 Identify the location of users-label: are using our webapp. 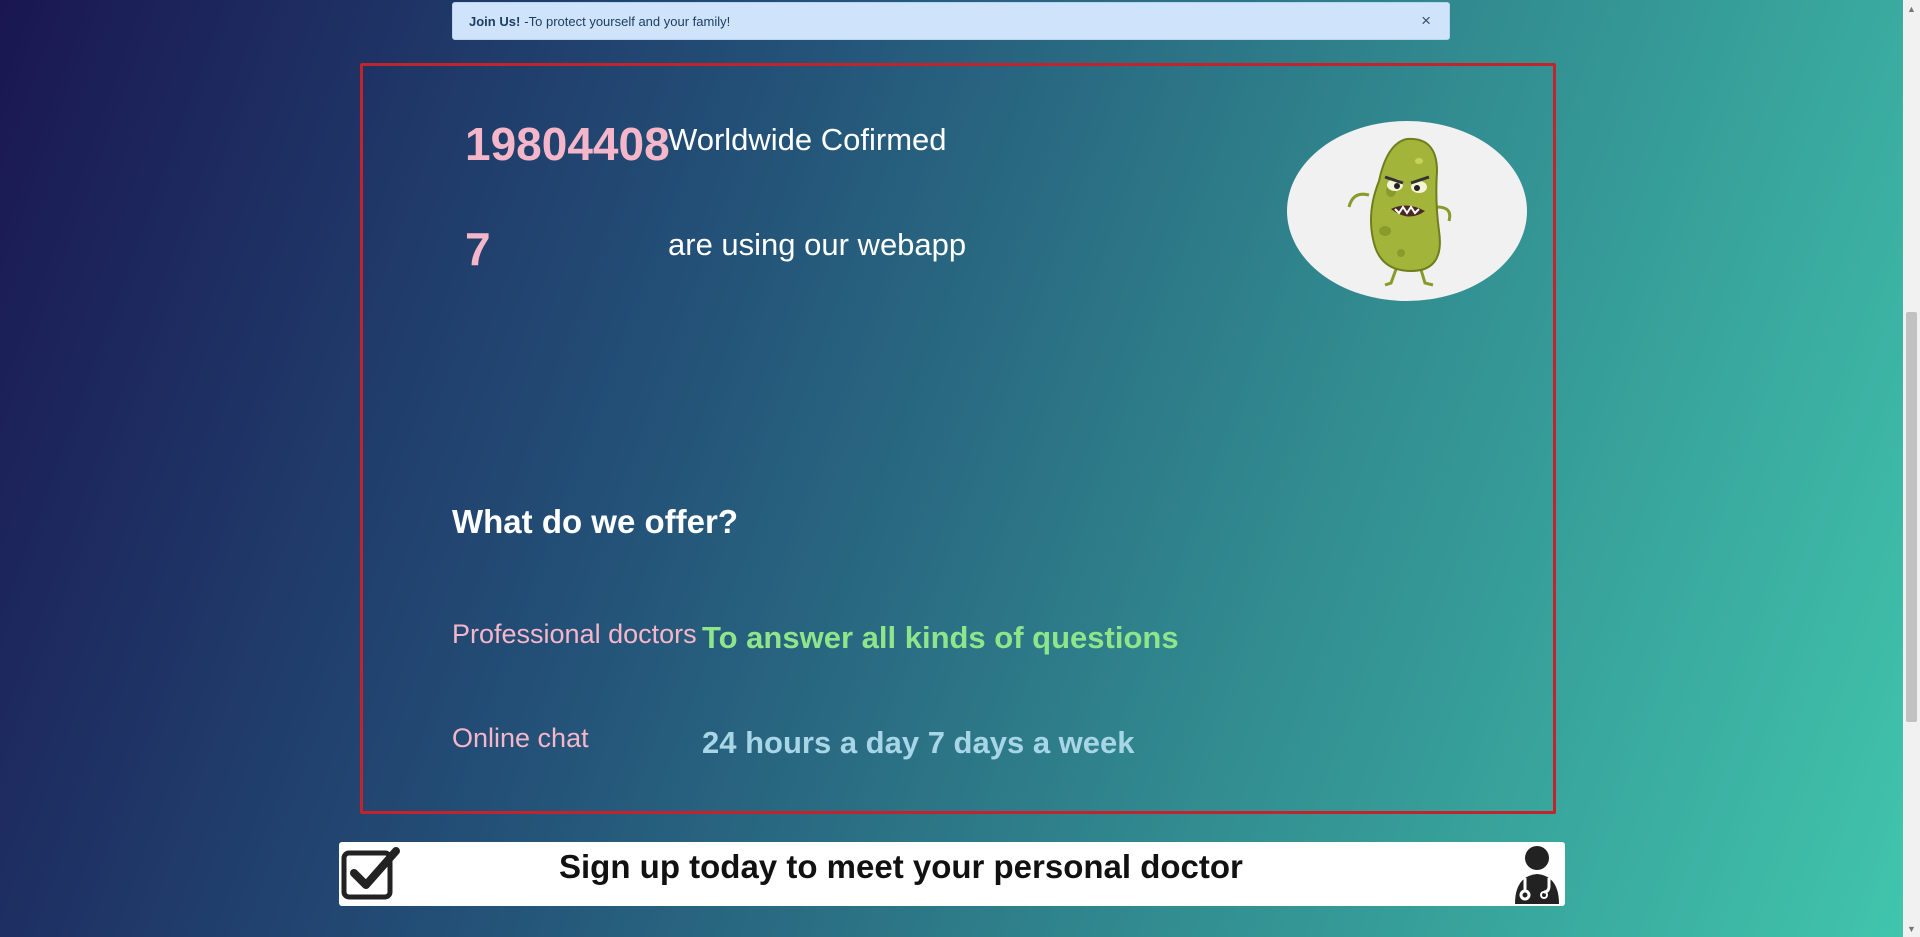
(817, 244).